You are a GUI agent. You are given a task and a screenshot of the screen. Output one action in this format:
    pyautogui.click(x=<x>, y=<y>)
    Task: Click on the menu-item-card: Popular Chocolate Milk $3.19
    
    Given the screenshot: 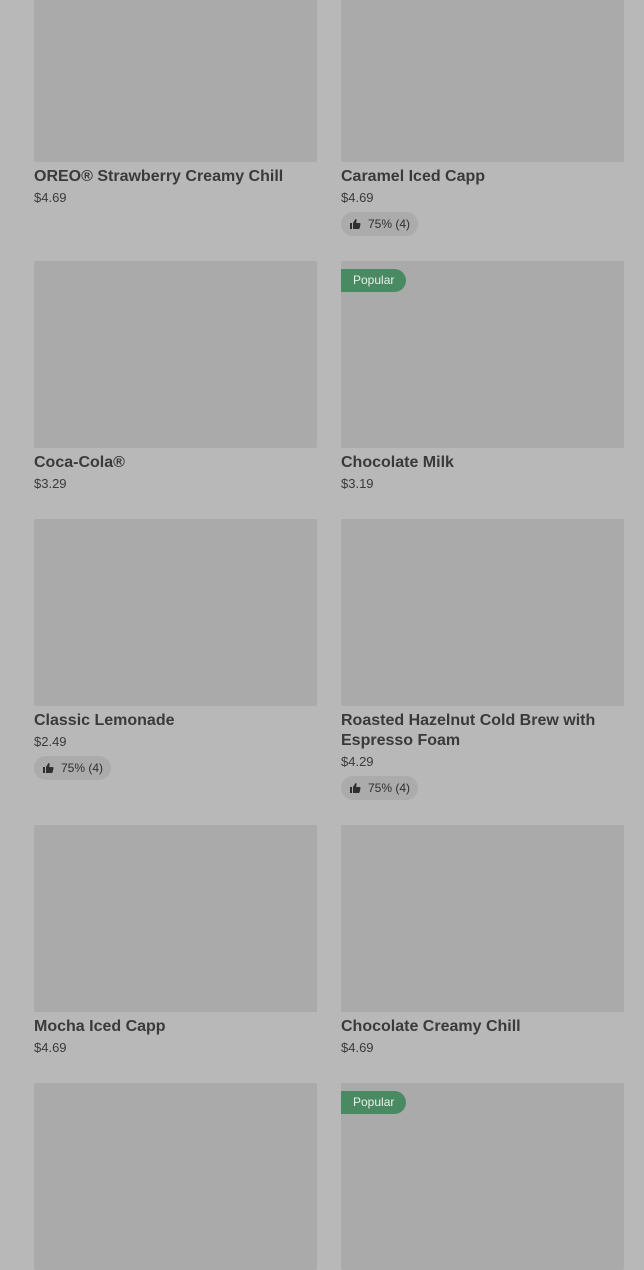 What is the action you would take?
    pyautogui.click(x=482, y=376)
    